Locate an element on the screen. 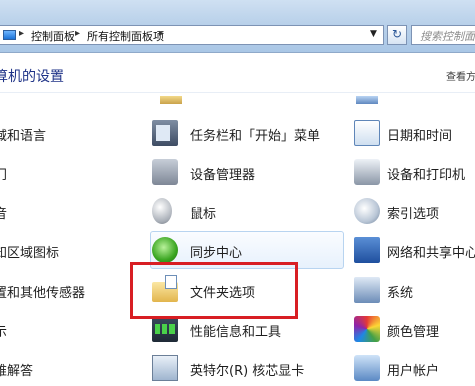  search-placeholder: 搜索控制面板 is located at coordinates (447, 36).